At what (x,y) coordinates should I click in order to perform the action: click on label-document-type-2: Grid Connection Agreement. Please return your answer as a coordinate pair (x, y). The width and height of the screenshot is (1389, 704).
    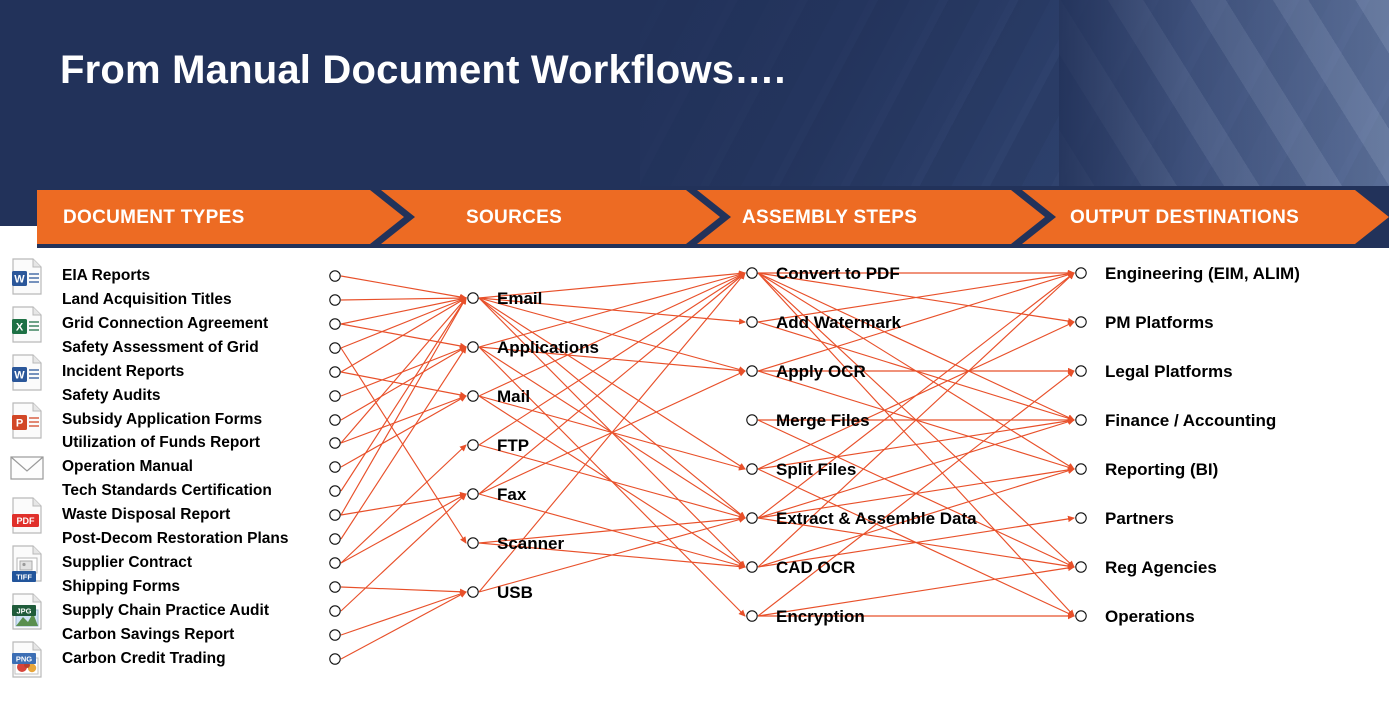
    Looking at the image, I should click on (165, 323).